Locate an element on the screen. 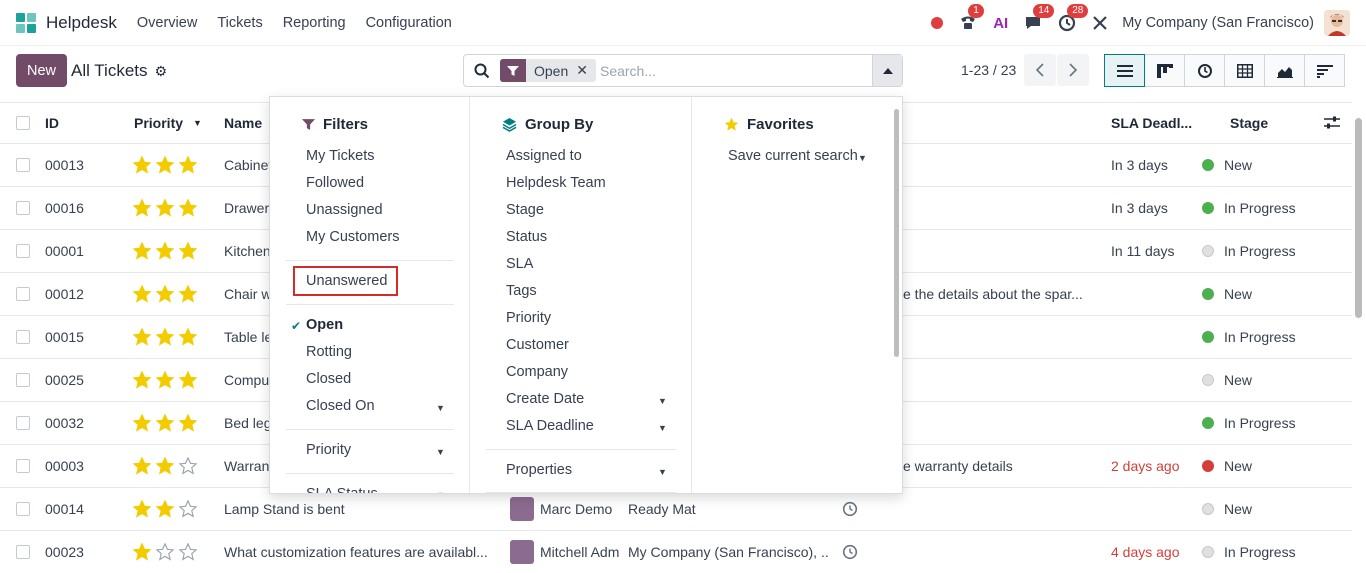  groupby-create-date: Create Date is located at coordinates (545, 399).